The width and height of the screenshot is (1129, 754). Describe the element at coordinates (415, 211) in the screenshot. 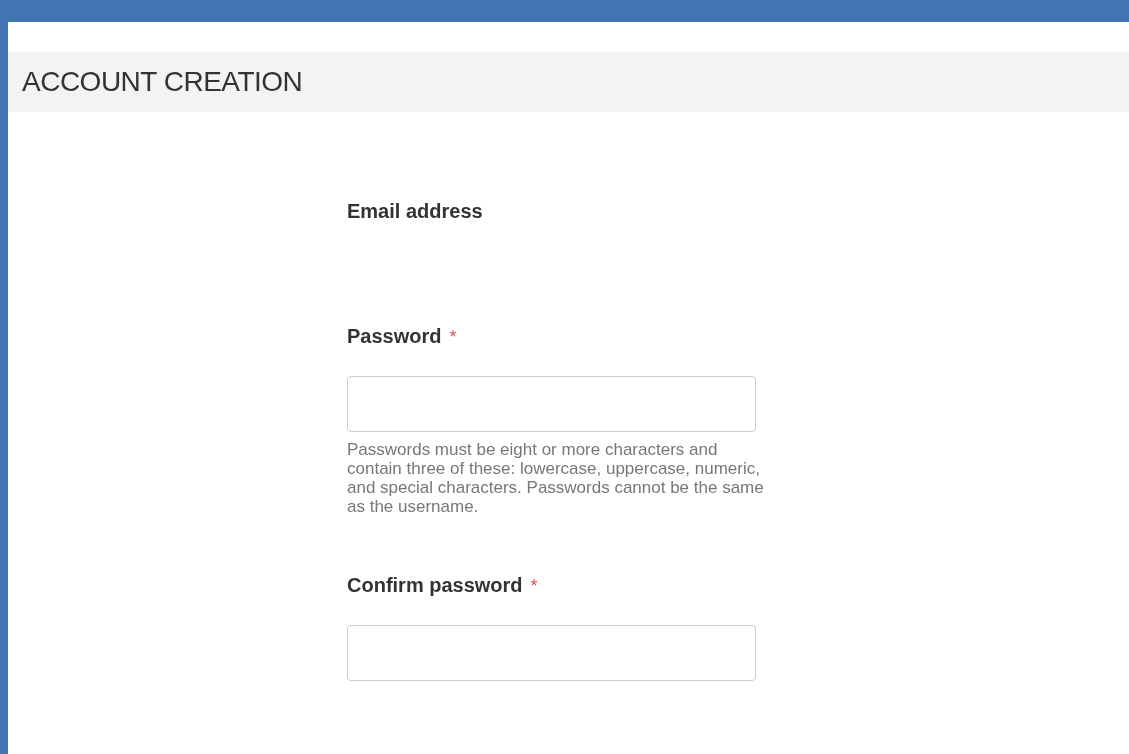

I see `field-label: Email address` at that location.